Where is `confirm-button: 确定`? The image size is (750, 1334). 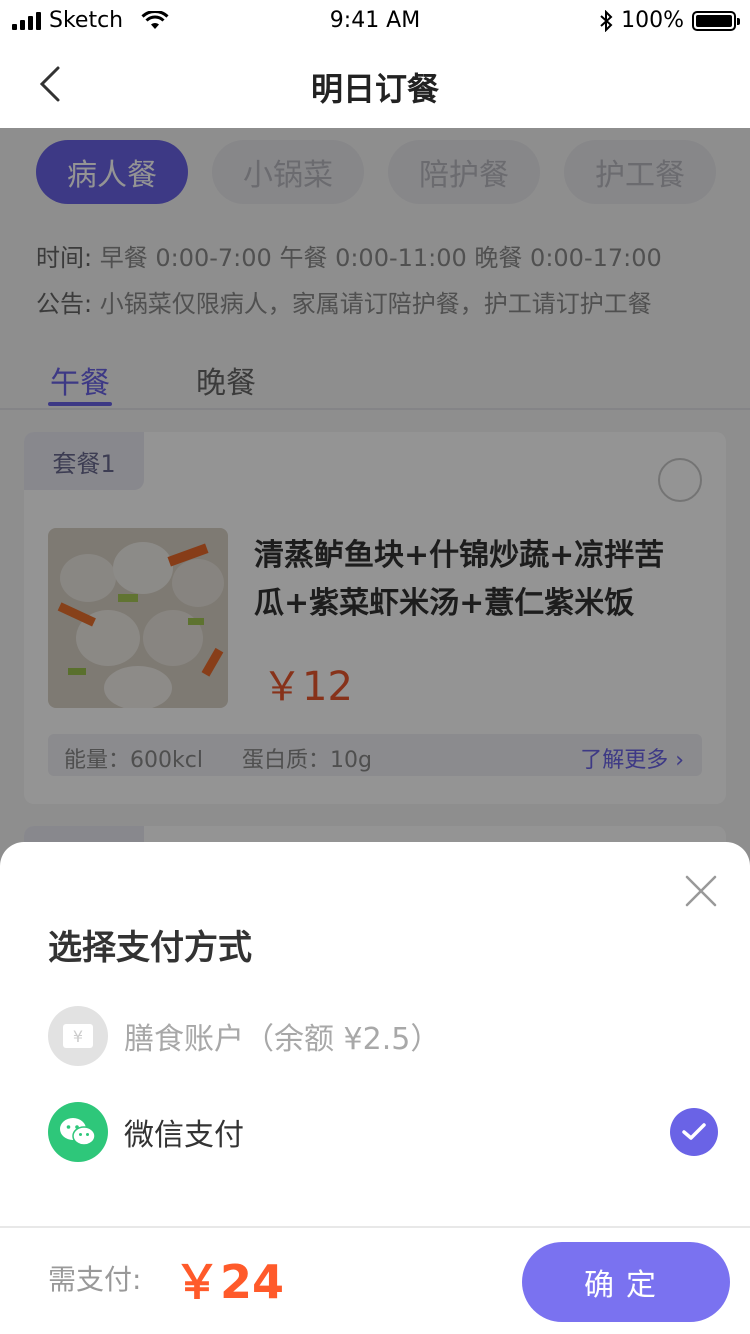 confirm-button: 确定 is located at coordinates (626, 1282).